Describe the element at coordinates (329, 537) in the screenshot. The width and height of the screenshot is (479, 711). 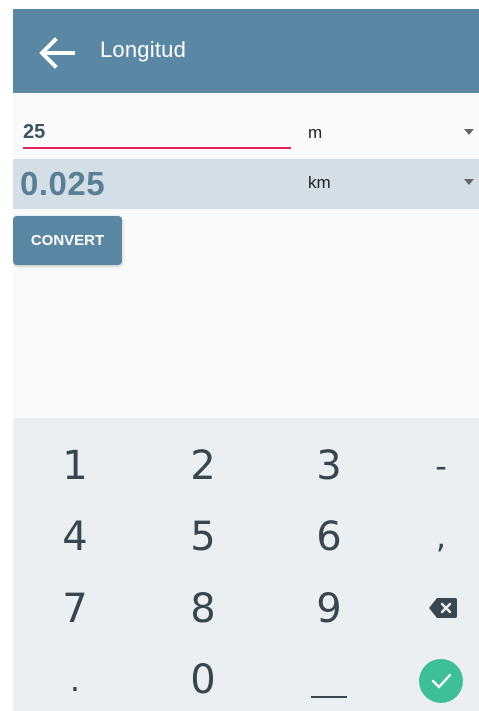
I see `key-6: 6` at that location.